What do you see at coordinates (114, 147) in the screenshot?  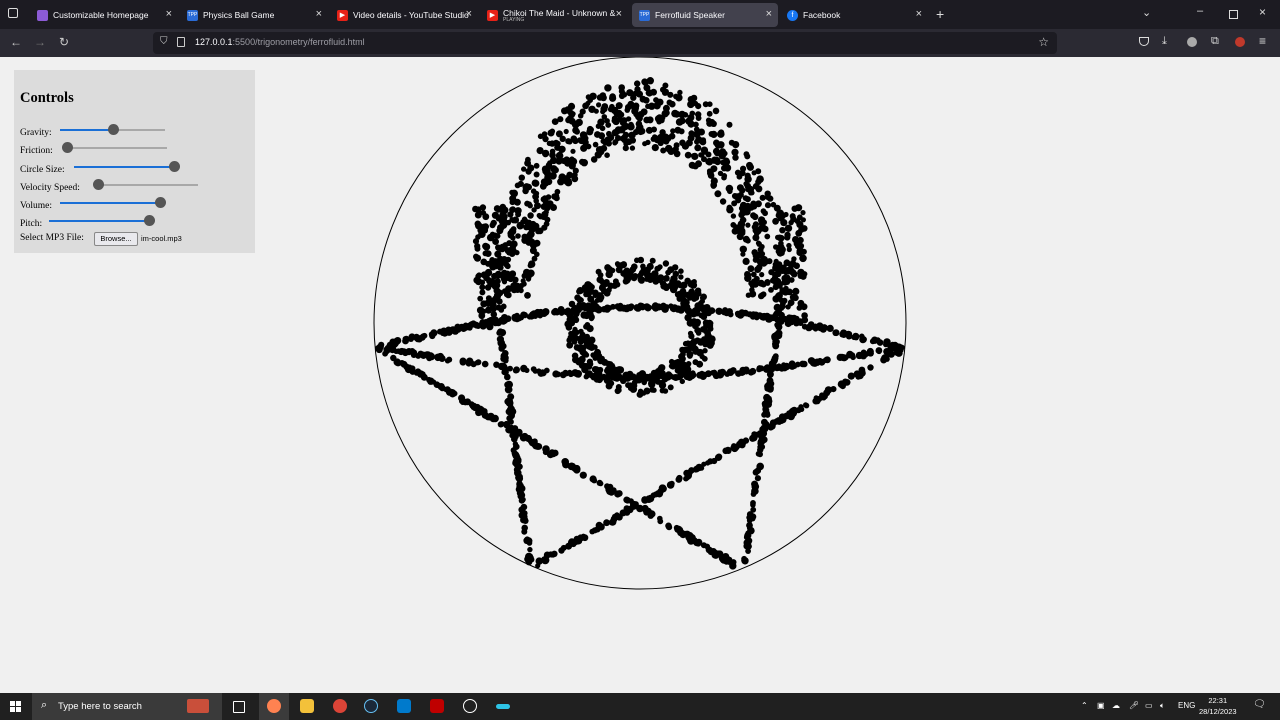 I see `friction-slider` at bounding box center [114, 147].